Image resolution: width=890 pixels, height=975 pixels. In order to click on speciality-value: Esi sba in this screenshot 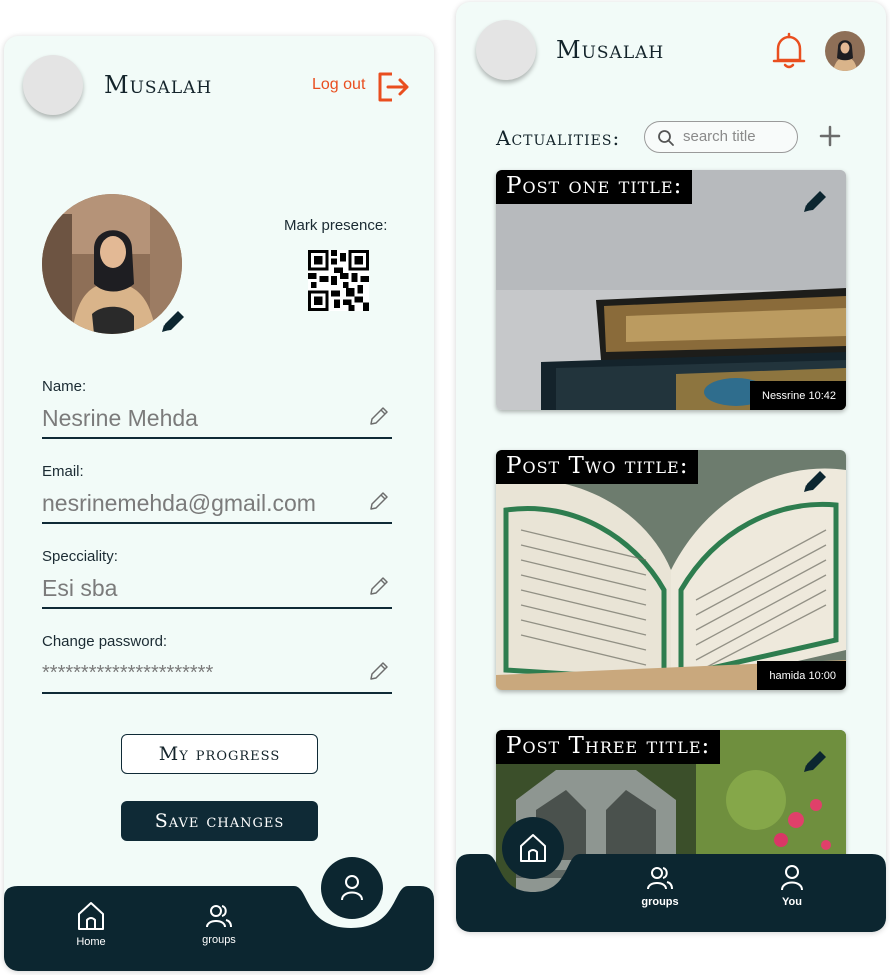, I will do `click(79, 588)`.